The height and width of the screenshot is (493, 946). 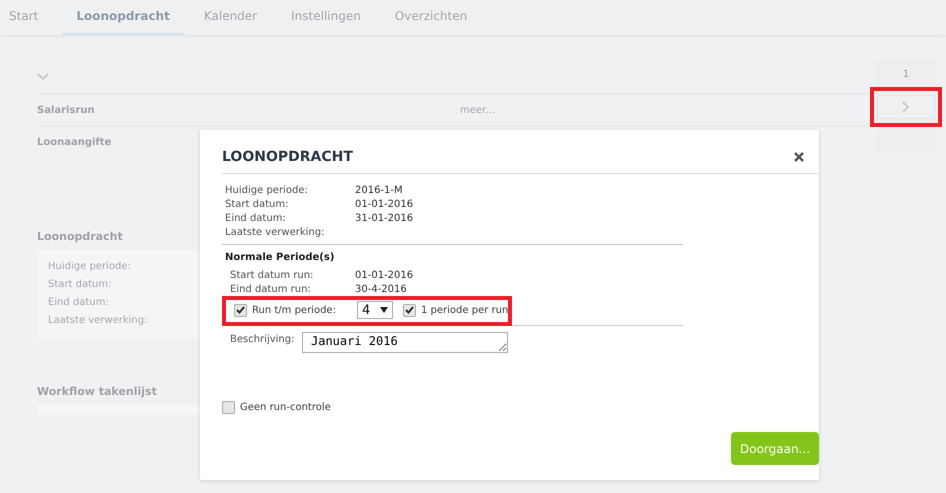 I want to click on checkbox-label: 1 periode per run, so click(x=464, y=310).